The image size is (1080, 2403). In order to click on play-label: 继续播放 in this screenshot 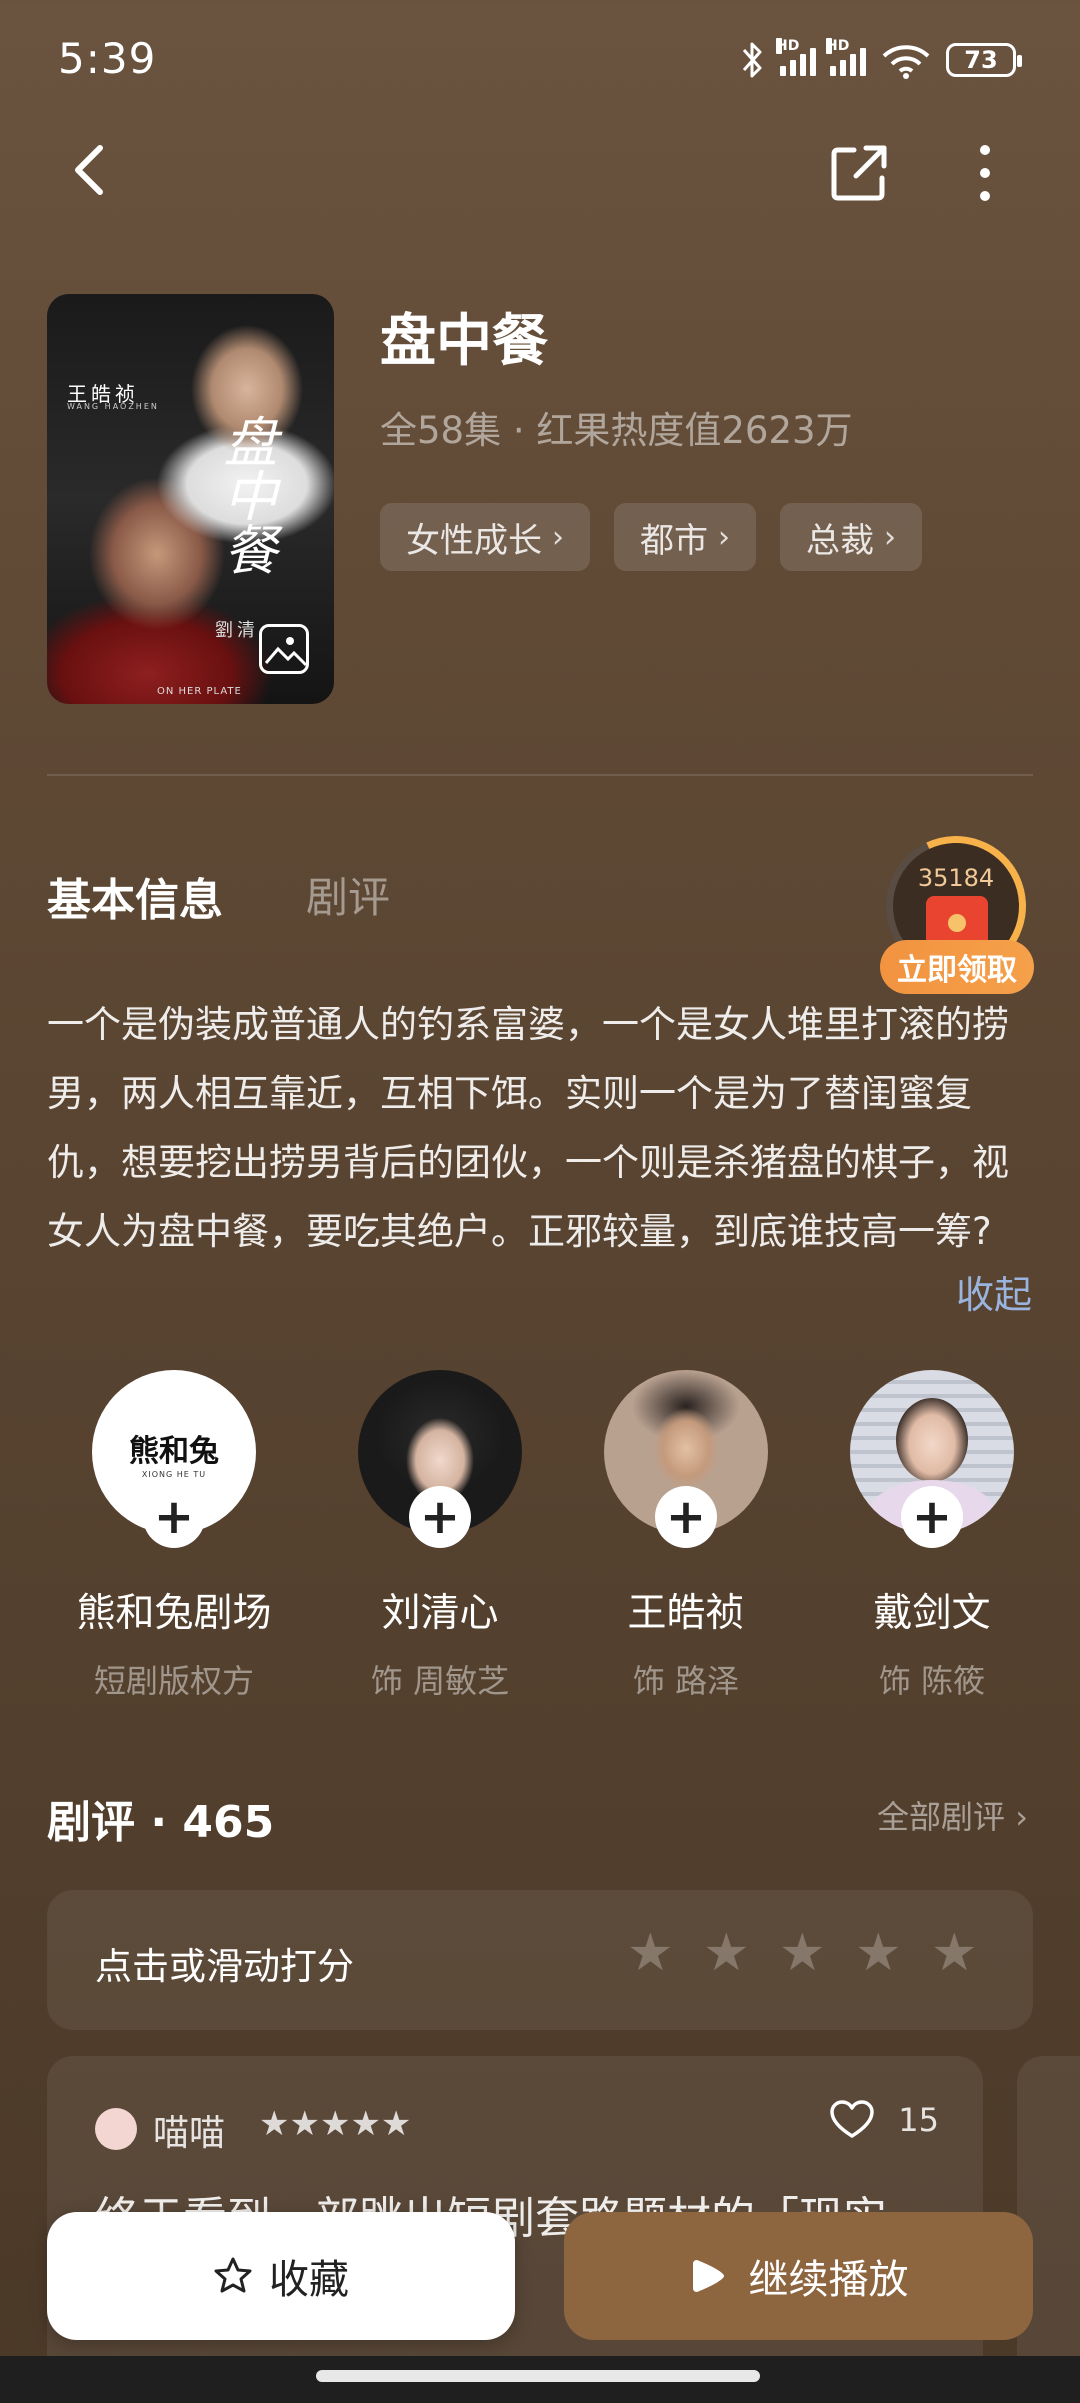, I will do `click(828, 2280)`.